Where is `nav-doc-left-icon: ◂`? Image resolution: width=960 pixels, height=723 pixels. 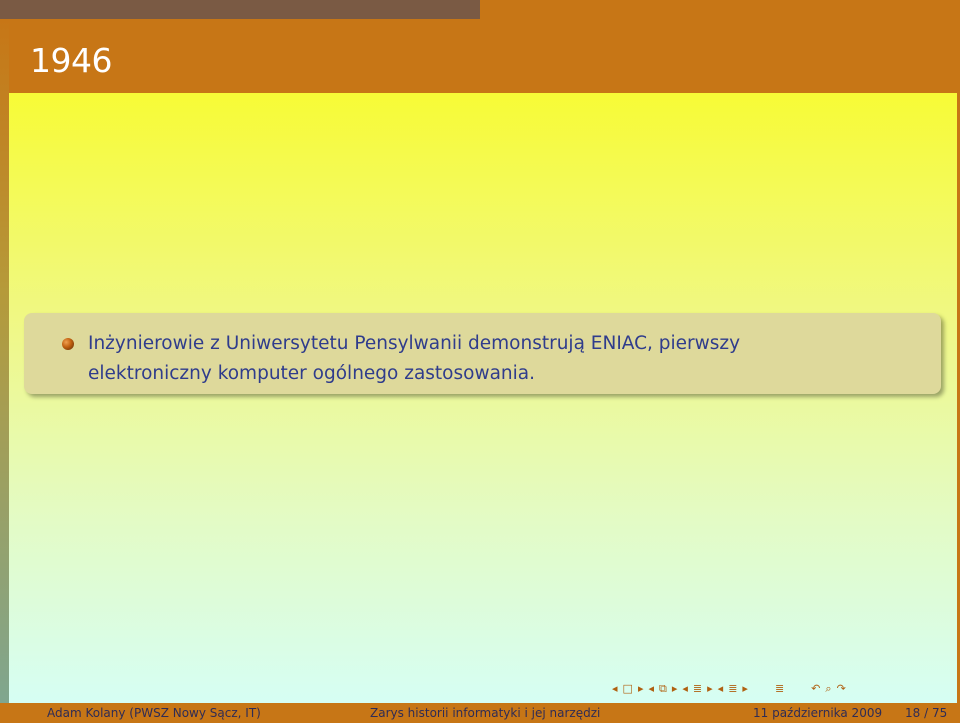 nav-doc-left-icon: ◂ is located at coordinates (721, 689).